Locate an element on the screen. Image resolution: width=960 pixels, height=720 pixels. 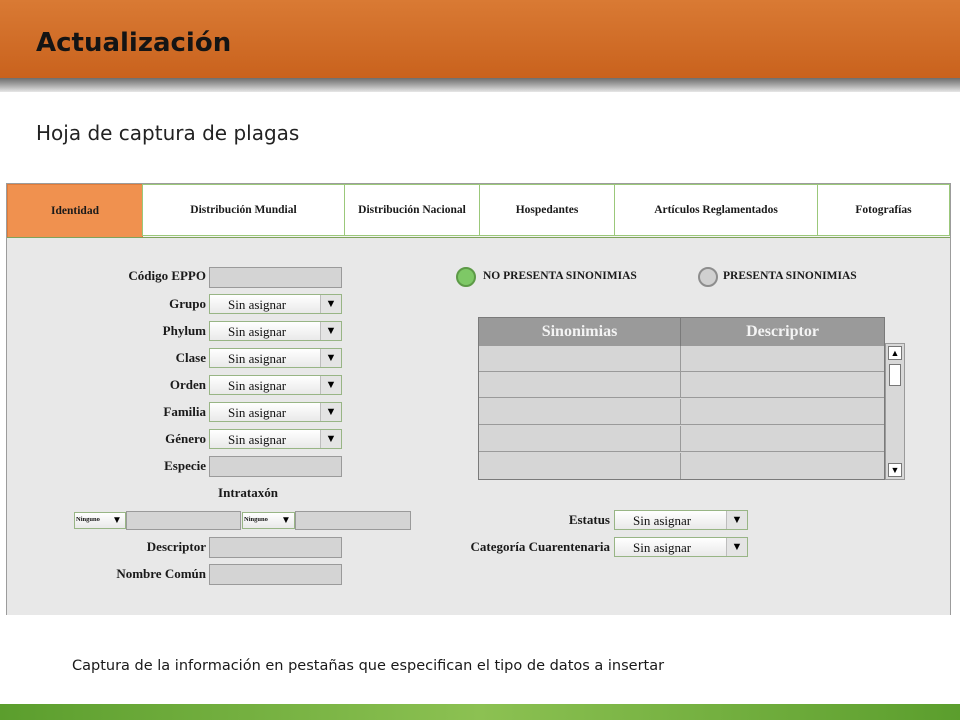
label-genero: Género is located at coordinates (185, 438).